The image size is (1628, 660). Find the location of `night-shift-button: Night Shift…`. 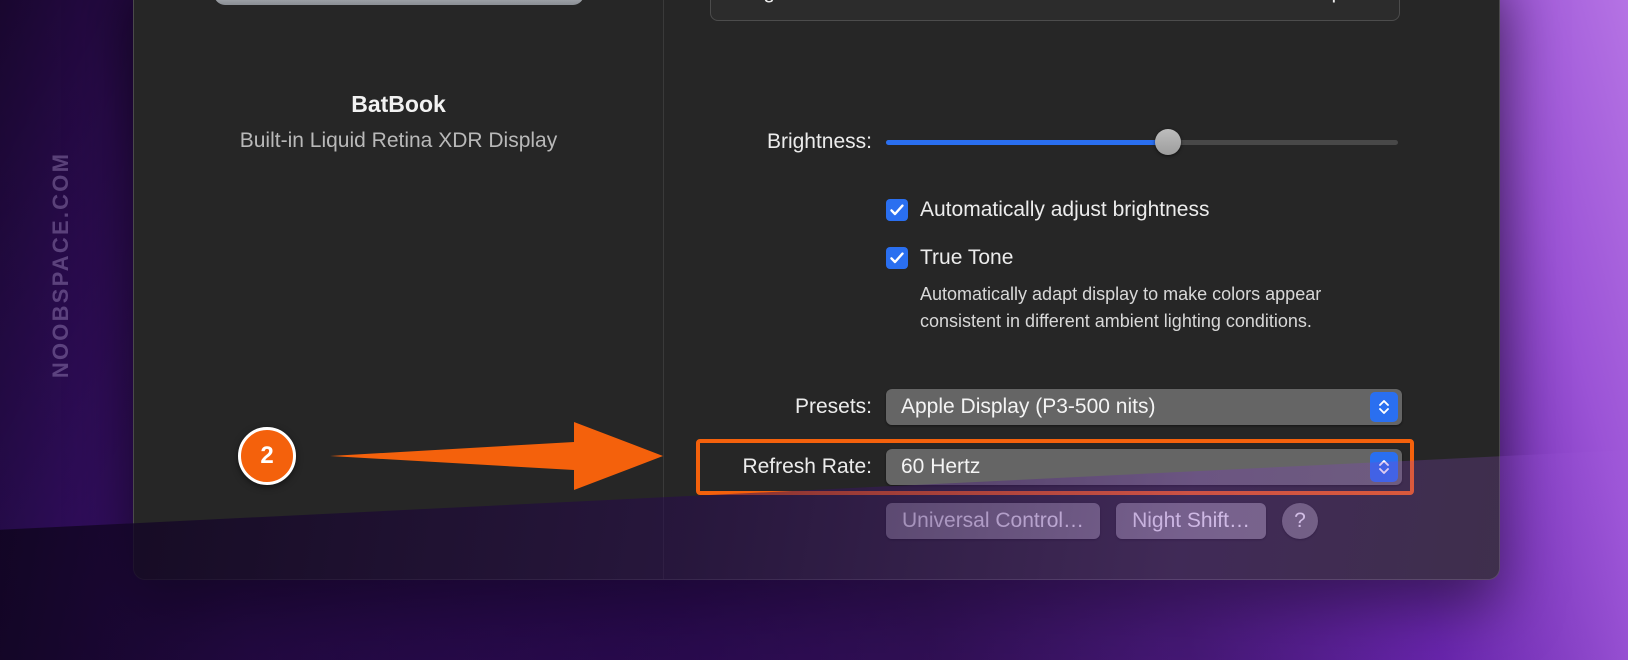

night-shift-button: Night Shift… is located at coordinates (1191, 521).